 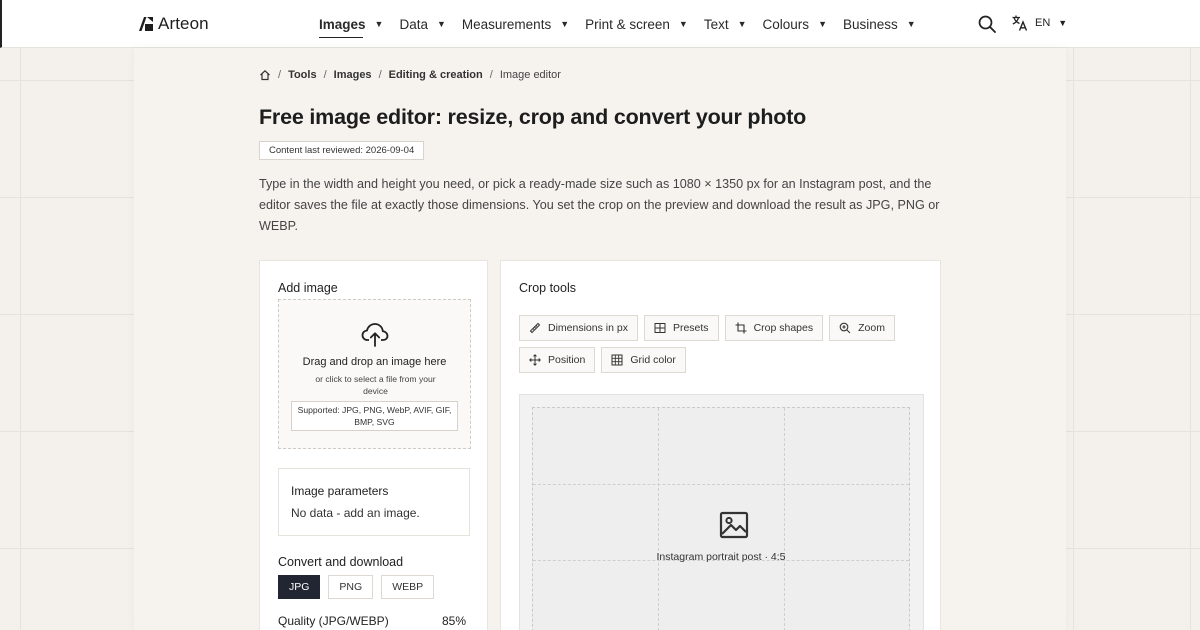 I want to click on brand-name: Arteon, so click(x=183, y=23).